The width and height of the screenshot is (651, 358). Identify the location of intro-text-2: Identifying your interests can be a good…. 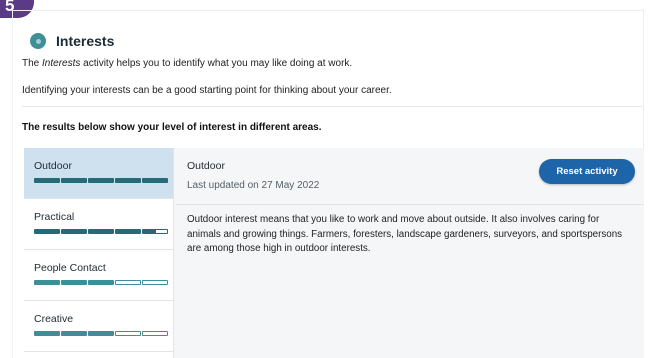
(207, 90).